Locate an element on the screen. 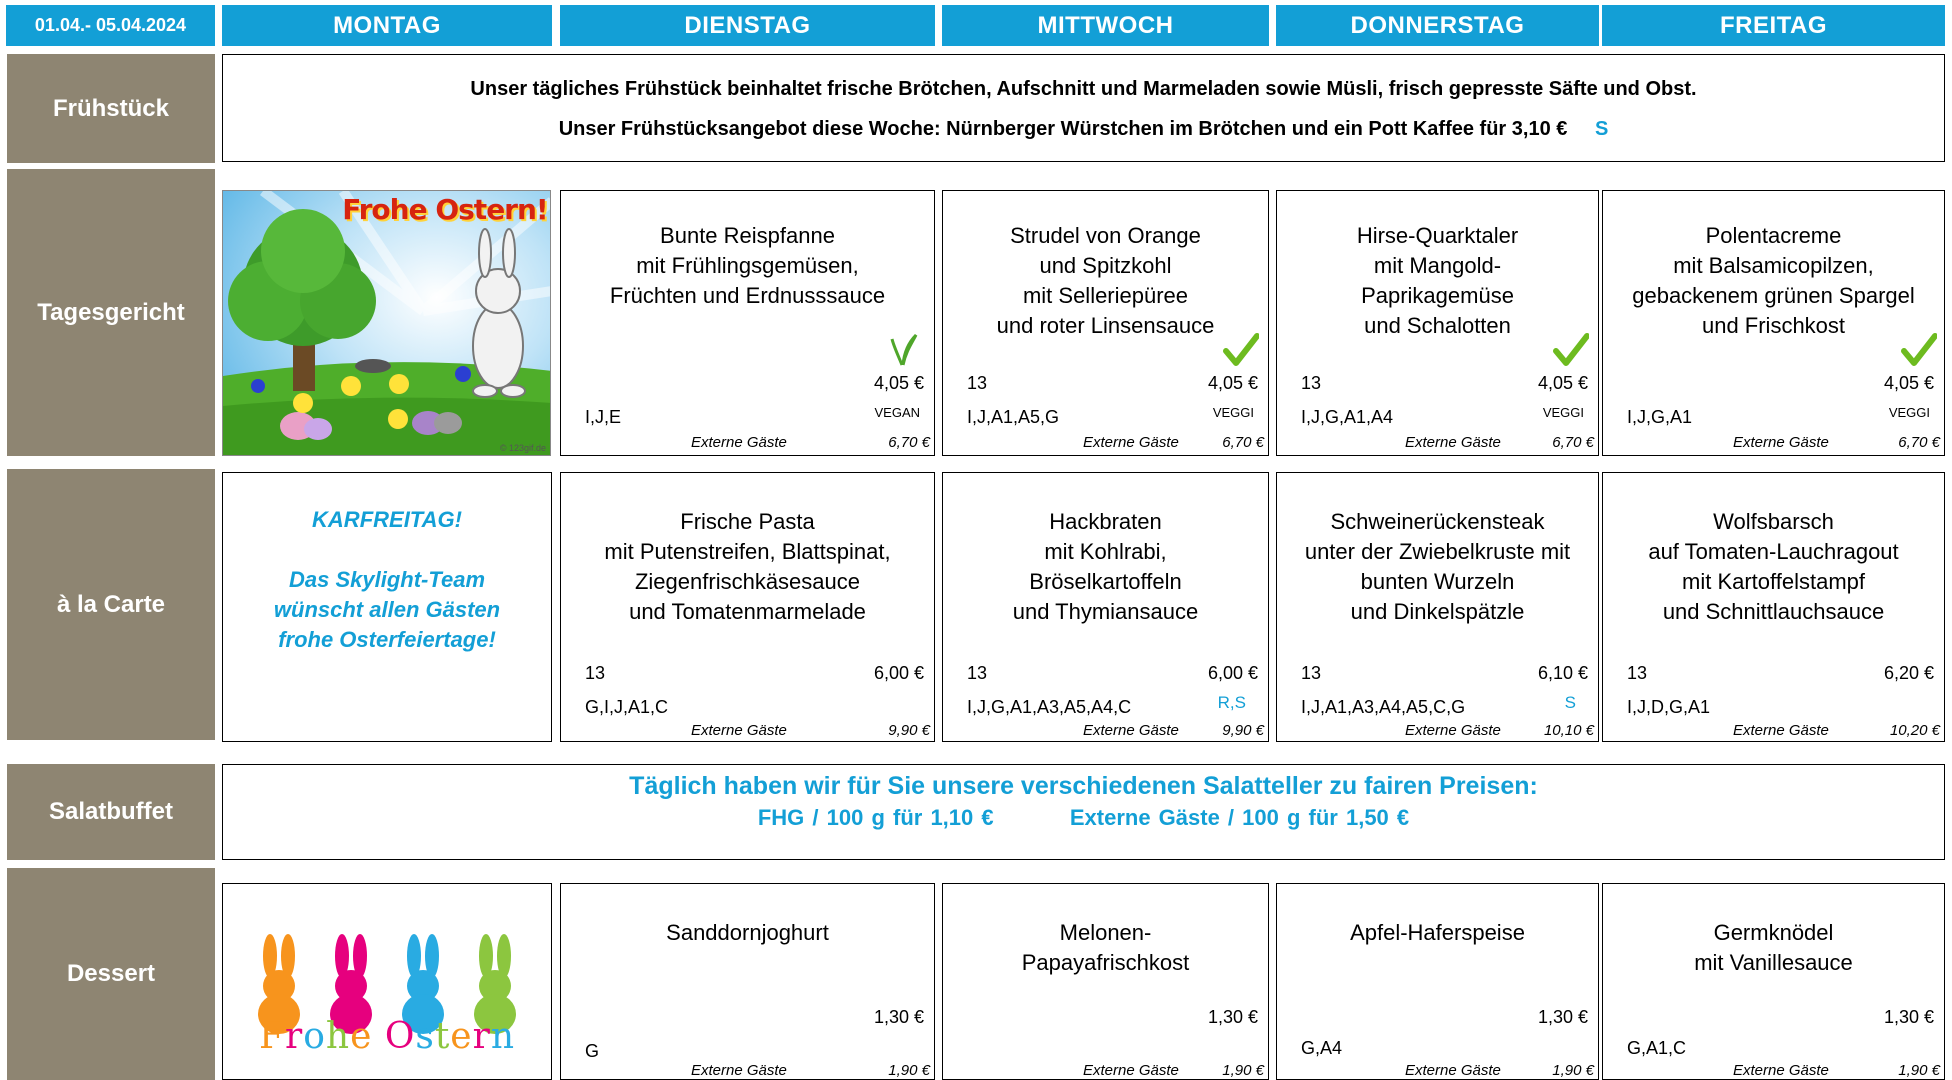 The image size is (1952, 1080). allergens: I,J,E is located at coordinates (603, 417).